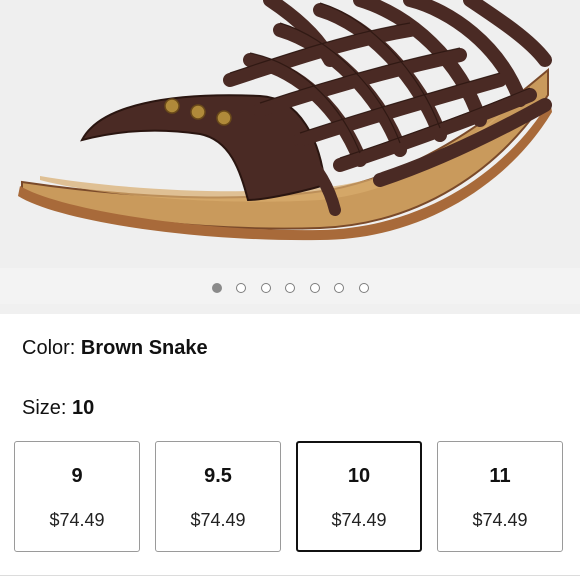 Image resolution: width=580 pixels, height=580 pixels. I want to click on size-option-9: 9 $74.49, so click(77, 496).